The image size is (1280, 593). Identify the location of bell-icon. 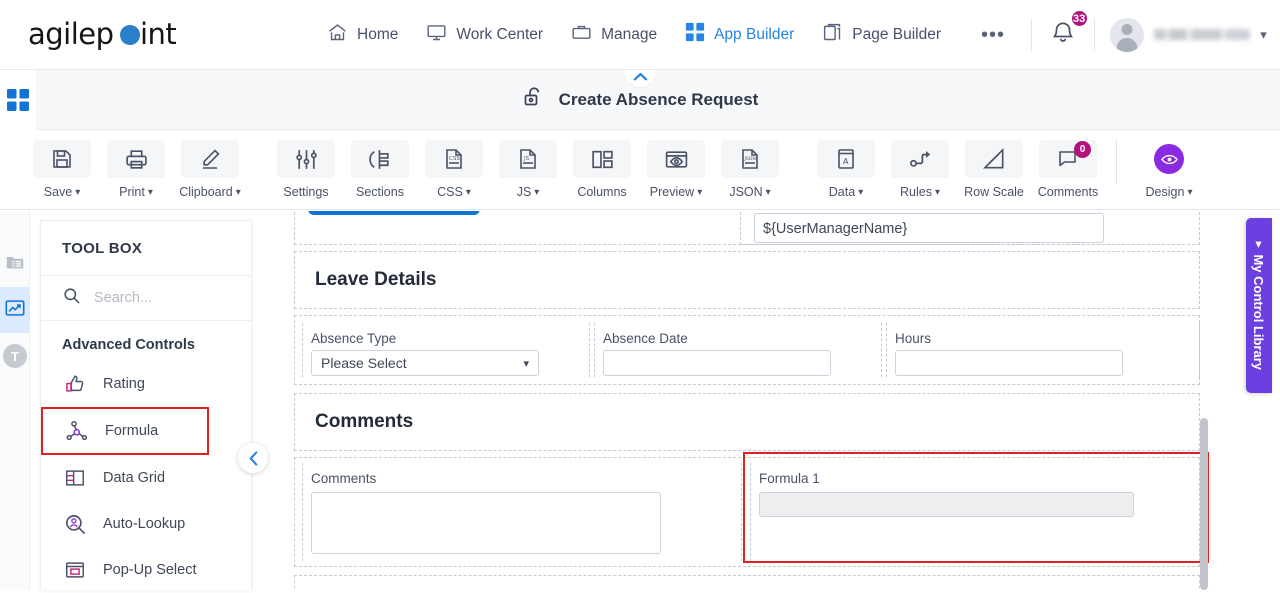
(1063, 35).